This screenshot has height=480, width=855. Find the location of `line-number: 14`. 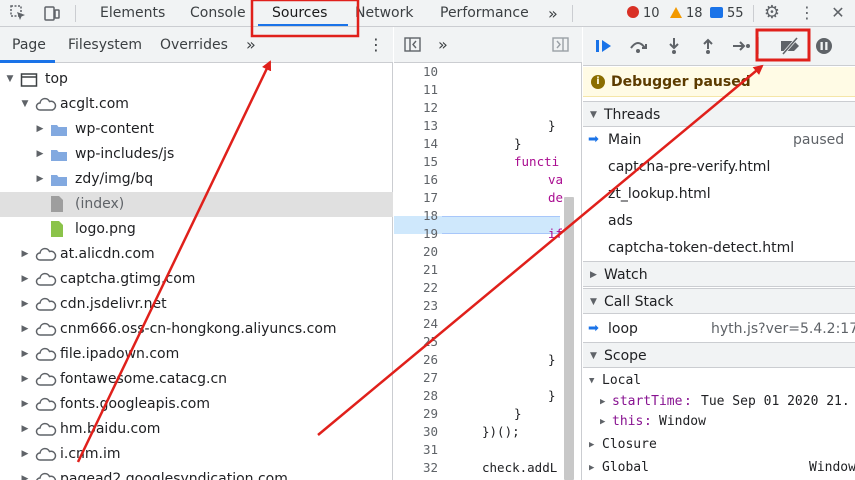

line-number: 14 is located at coordinates (416, 143).